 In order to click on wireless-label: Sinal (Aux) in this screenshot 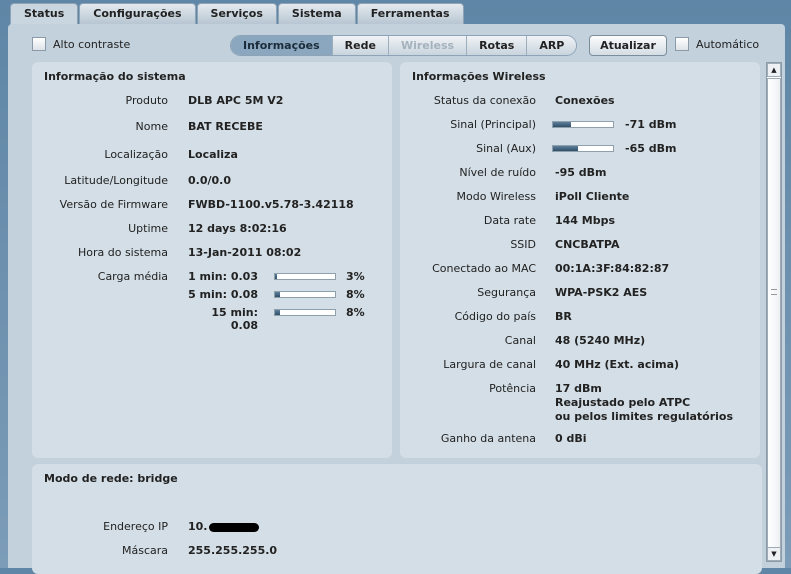, I will do `click(506, 148)`.